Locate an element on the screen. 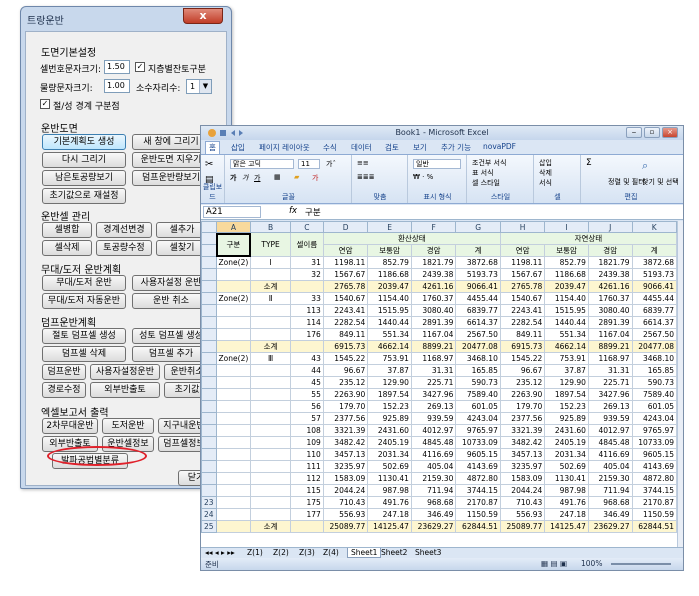 This screenshot has width=699, height=596. cell-number: 108 is located at coordinates (306, 430).